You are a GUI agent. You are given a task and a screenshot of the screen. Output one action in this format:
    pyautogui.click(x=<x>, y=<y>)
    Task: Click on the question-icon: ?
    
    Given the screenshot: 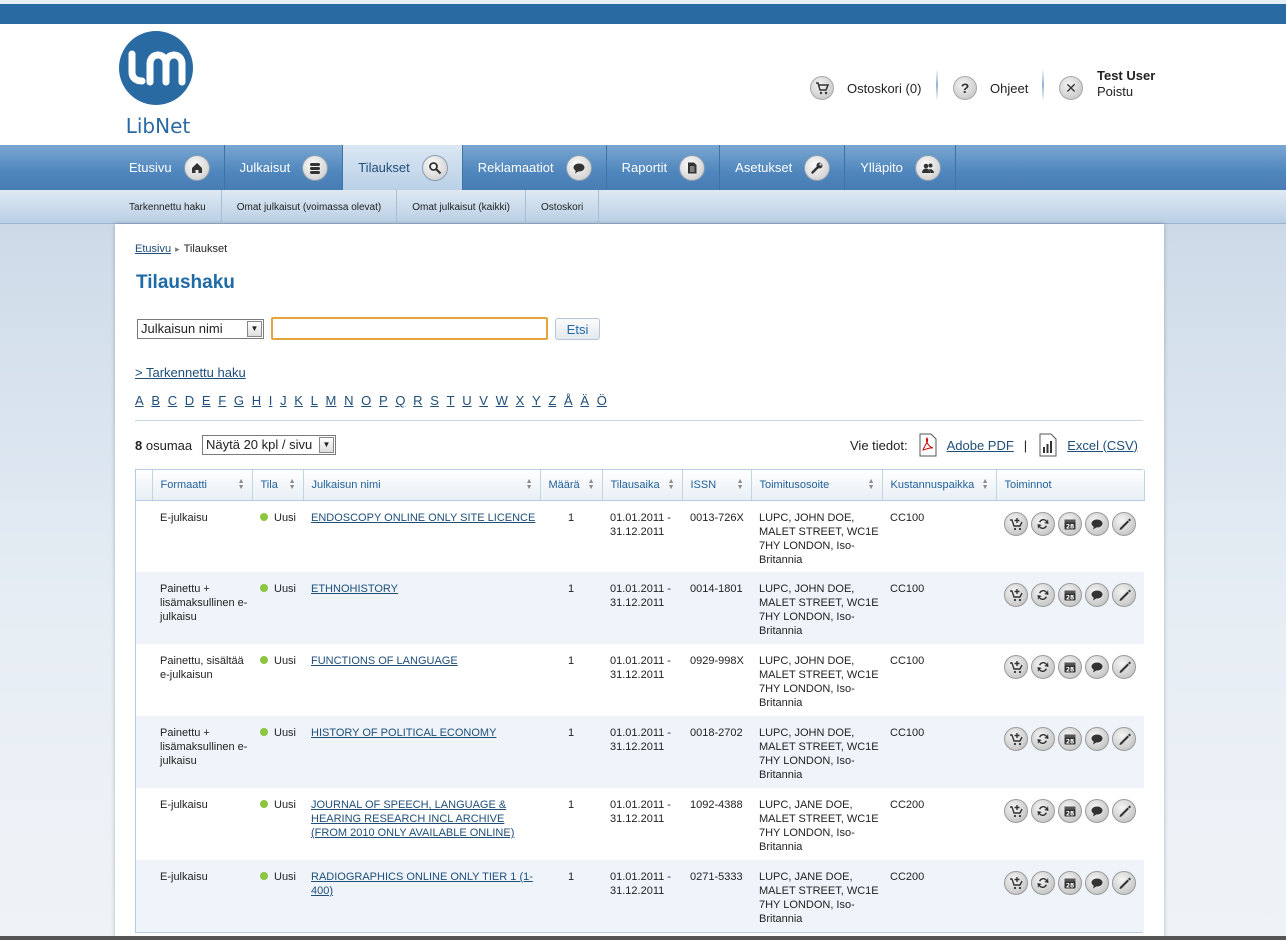 What is the action you would take?
    pyautogui.click(x=965, y=88)
    